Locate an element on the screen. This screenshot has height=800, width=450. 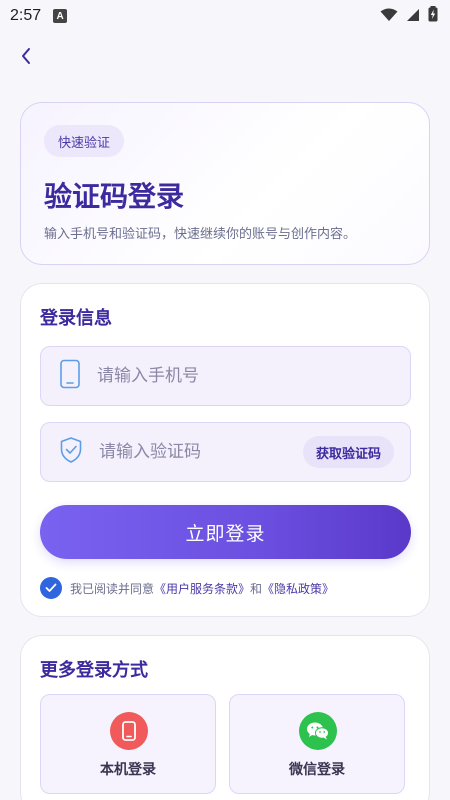
terms-link: 《用户服务条款》 is located at coordinates (202, 589).